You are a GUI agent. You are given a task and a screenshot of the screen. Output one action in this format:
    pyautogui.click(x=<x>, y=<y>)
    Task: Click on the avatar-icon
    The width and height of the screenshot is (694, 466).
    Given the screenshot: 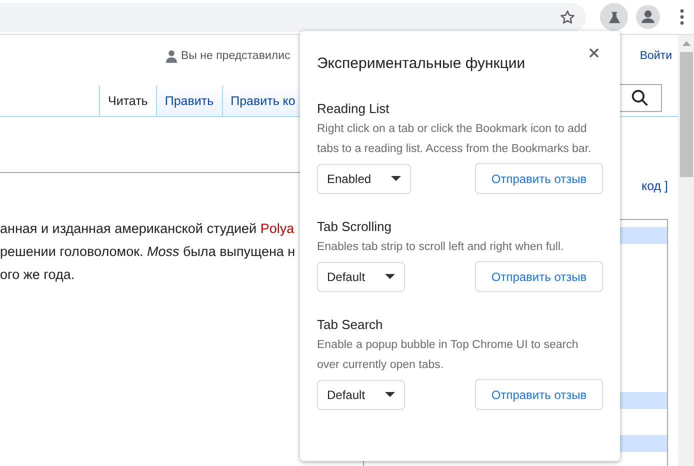 What is the action you would take?
    pyautogui.click(x=648, y=17)
    